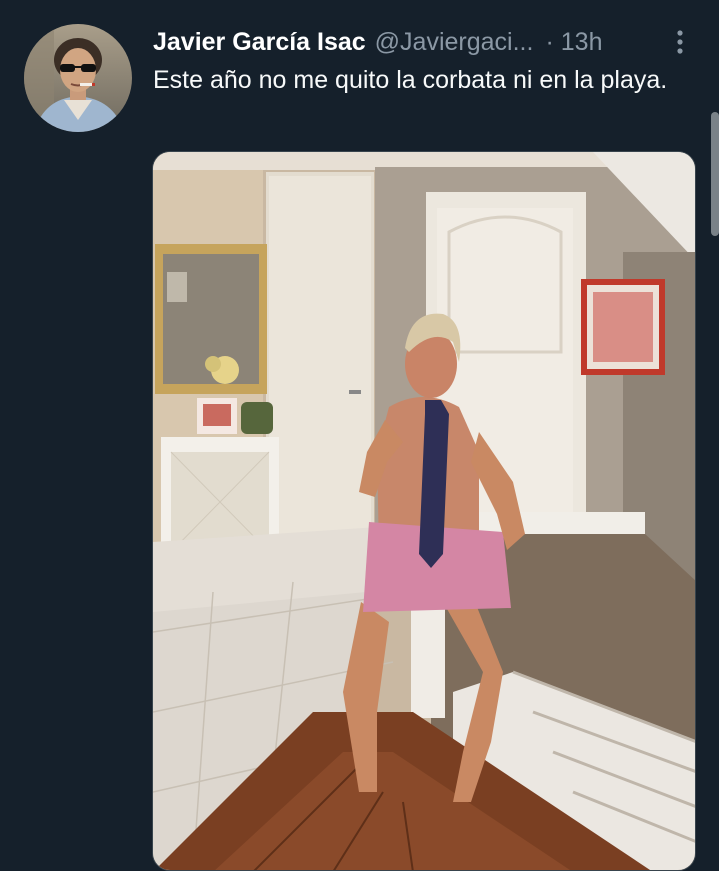 This screenshot has width=719, height=871. I want to click on more-options-button, so click(680, 42).